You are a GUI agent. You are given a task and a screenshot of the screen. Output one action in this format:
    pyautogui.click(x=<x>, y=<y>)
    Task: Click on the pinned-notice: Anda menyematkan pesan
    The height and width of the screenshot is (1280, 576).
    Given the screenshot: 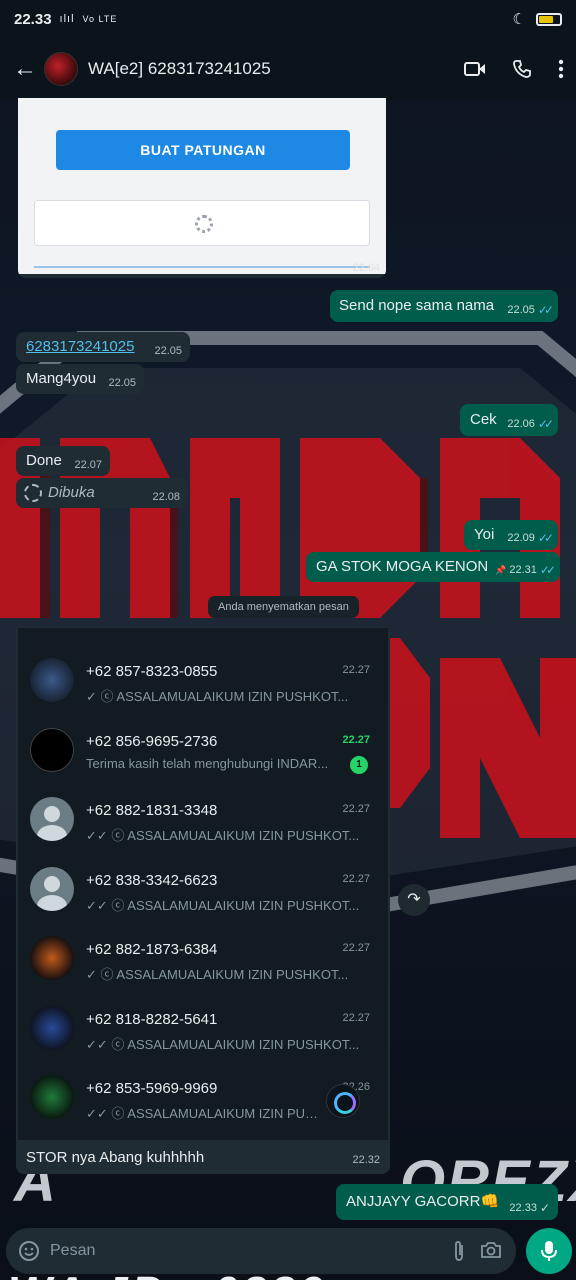 What is the action you would take?
    pyautogui.click(x=283, y=607)
    